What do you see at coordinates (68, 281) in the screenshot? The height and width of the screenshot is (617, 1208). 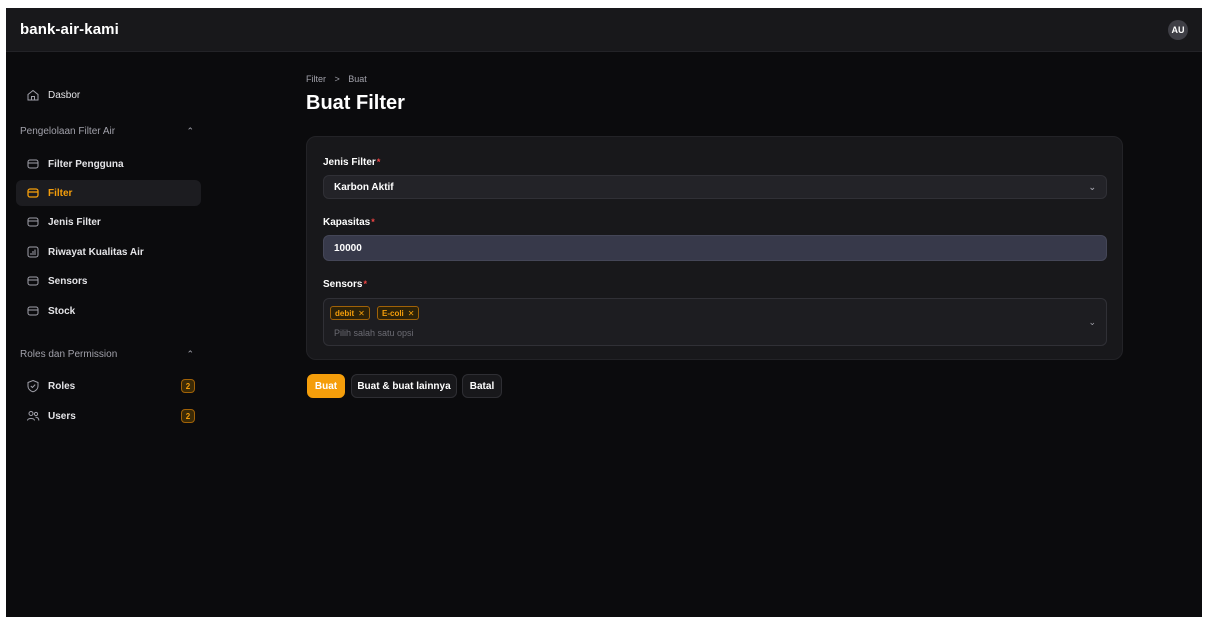 I see `sidebar-item-label: Sensors` at bounding box center [68, 281].